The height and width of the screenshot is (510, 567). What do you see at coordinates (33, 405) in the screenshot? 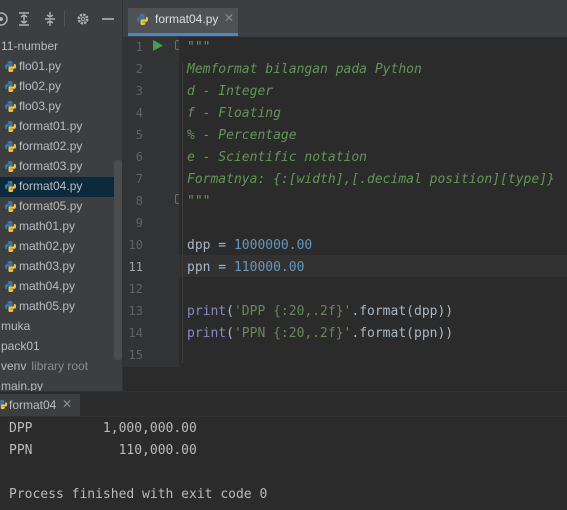
I see `run-tab-label: format04` at bounding box center [33, 405].